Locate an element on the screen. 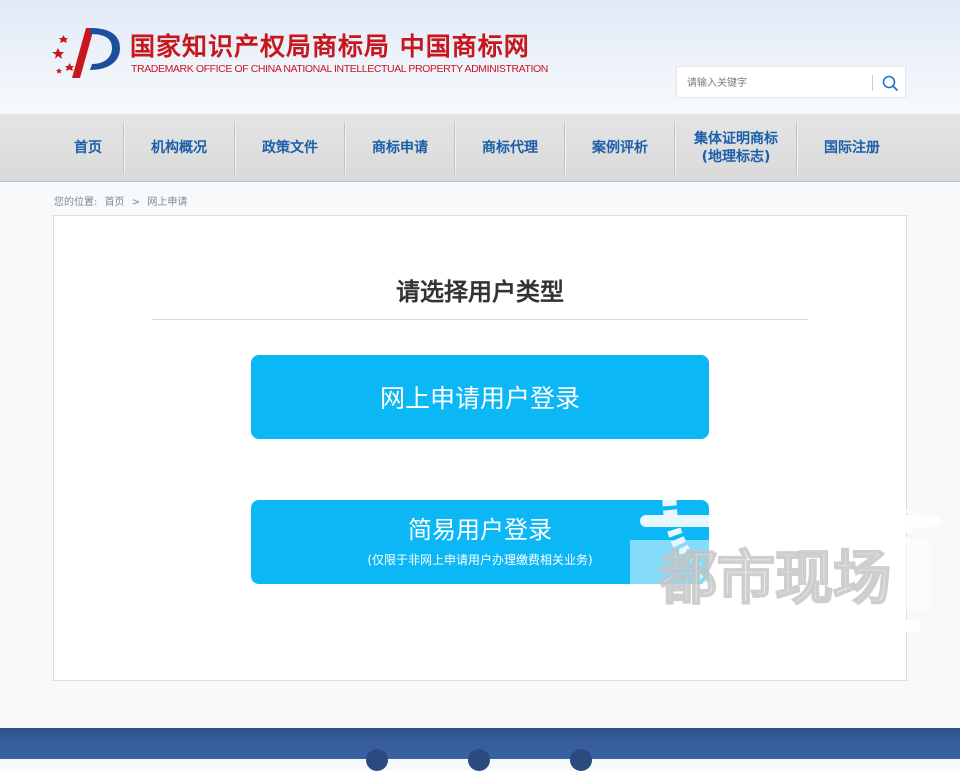 The height and width of the screenshot is (771, 960). search-divider is located at coordinates (872, 83).